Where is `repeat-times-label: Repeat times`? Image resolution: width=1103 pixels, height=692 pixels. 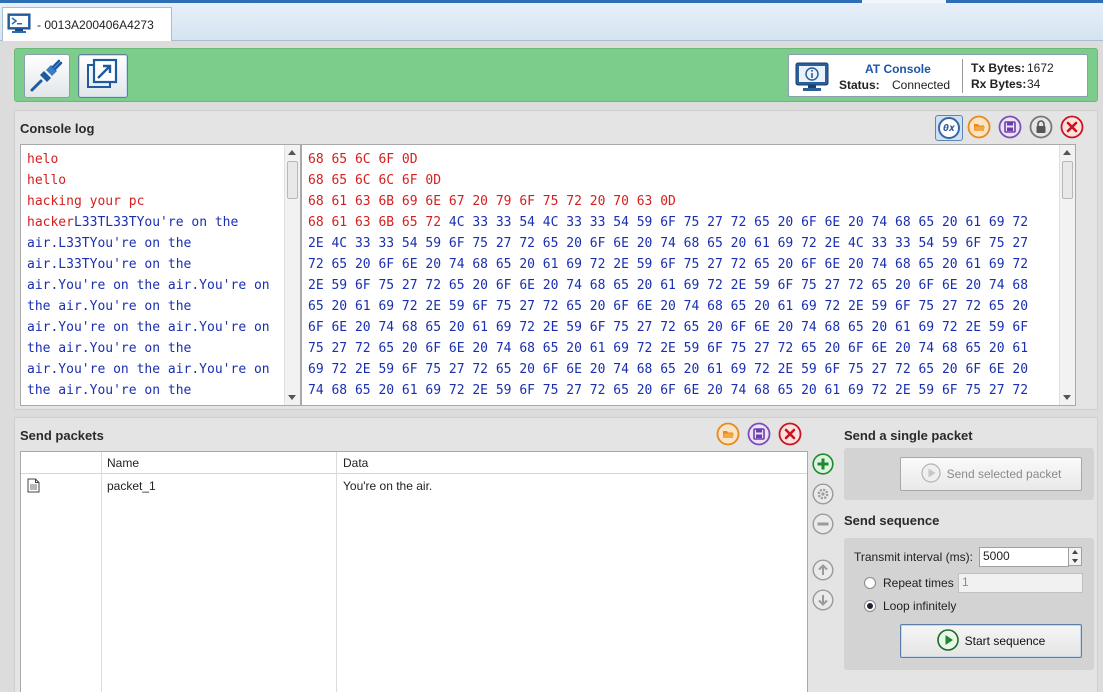 repeat-times-label: Repeat times is located at coordinates (918, 583).